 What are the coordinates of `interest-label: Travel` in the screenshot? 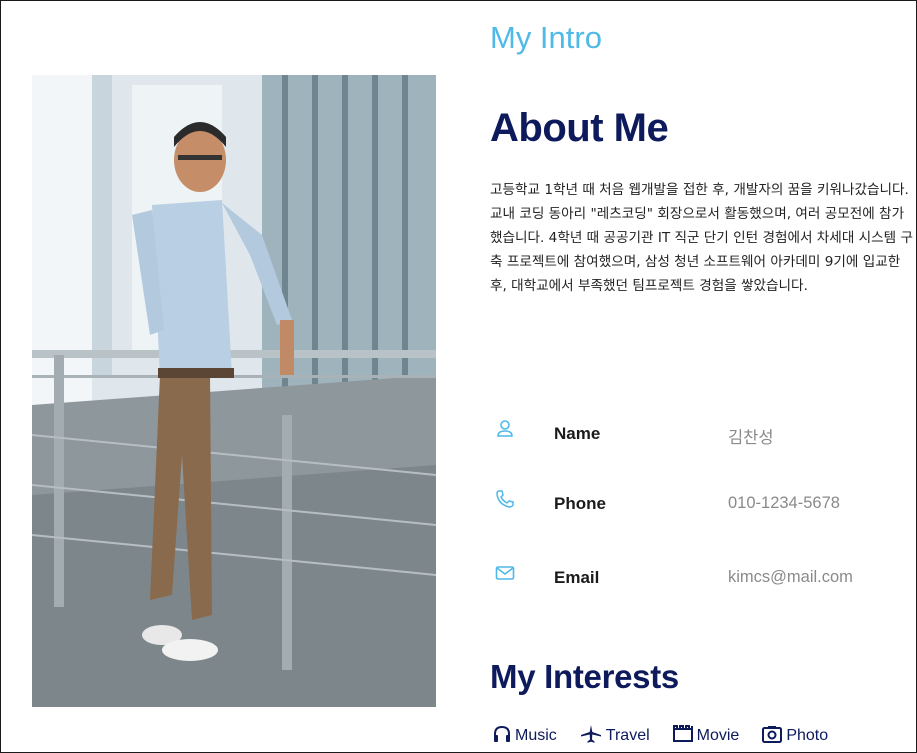 It's located at (627, 735).